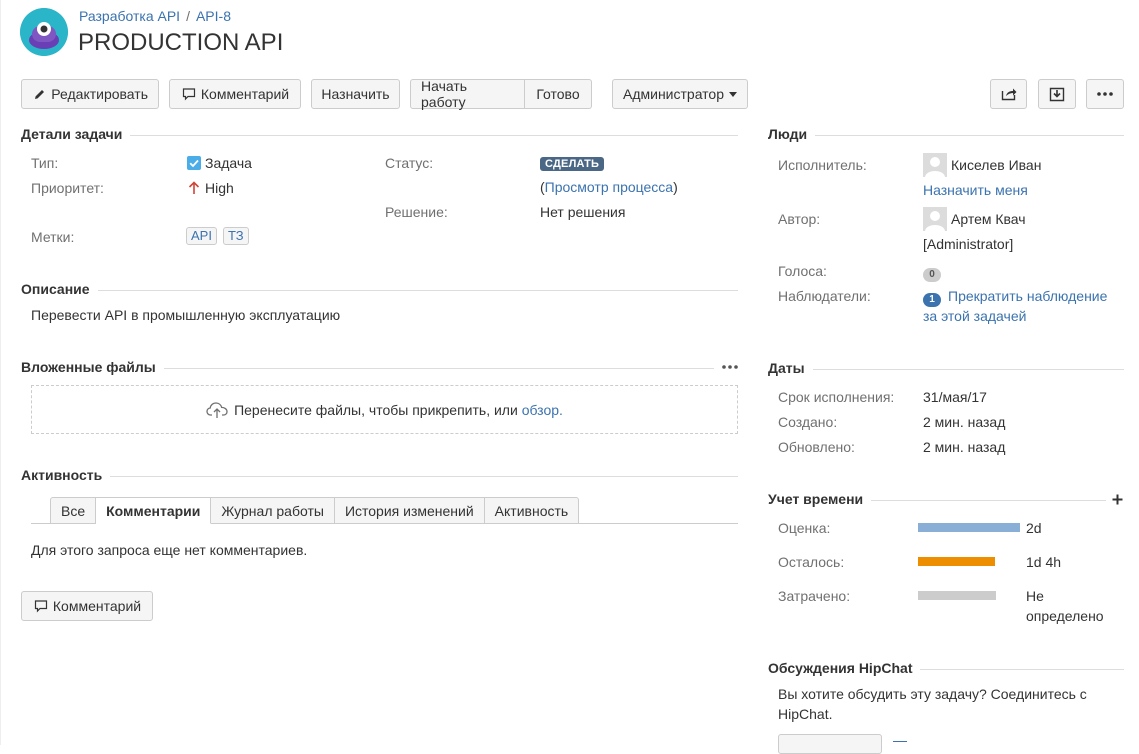 This screenshot has height=754, width=1139. What do you see at coordinates (730, 367) in the screenshot?
I see `attachments-options-icon` at bounding box center [730, 367].